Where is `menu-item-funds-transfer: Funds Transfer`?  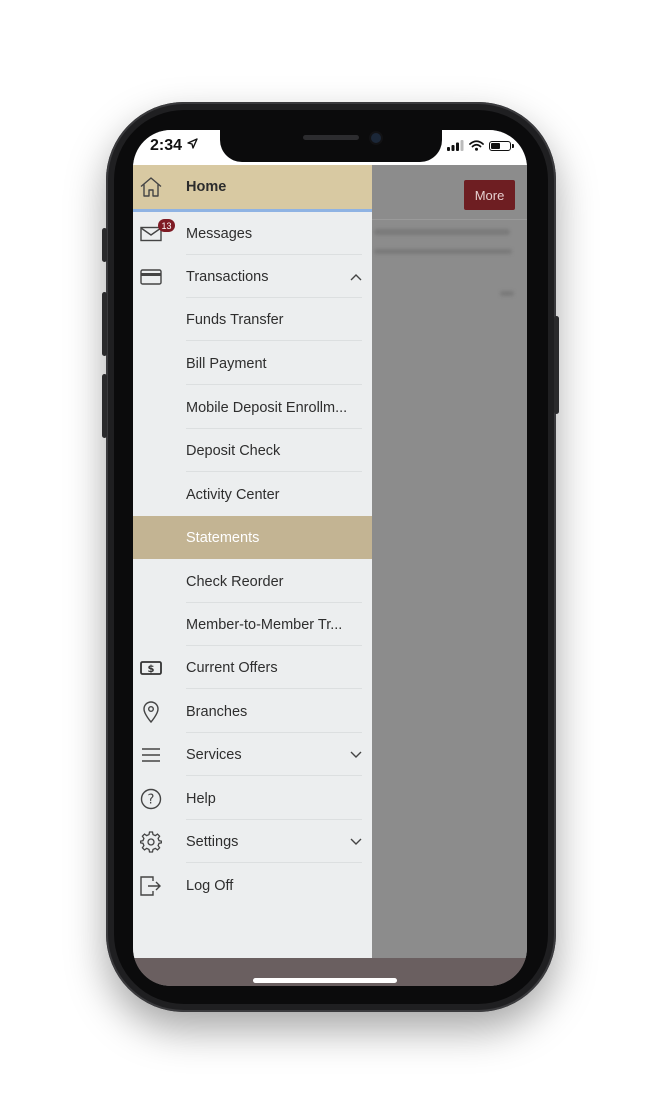
menu-item-funds-transfer: Funds Transfer is located at coordinates (252, 319).